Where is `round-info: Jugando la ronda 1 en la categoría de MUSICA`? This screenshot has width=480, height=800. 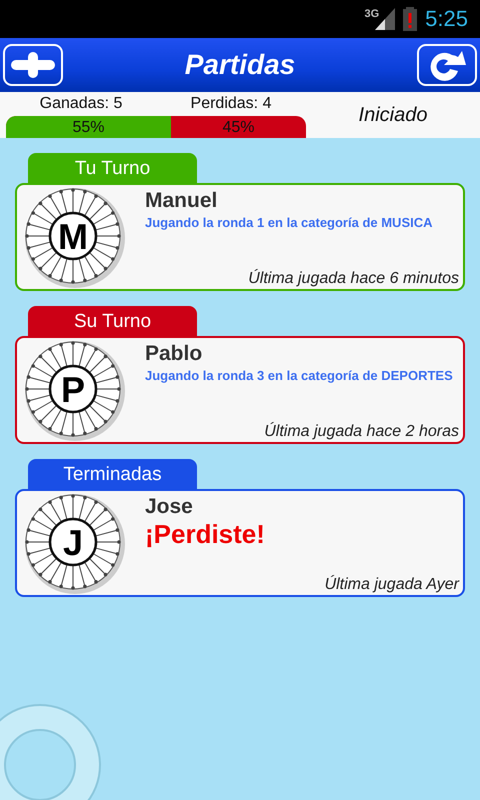 round-info: Jugando la ronda 1 en la categoría de MUSICA is located at coordinates (289, 223).